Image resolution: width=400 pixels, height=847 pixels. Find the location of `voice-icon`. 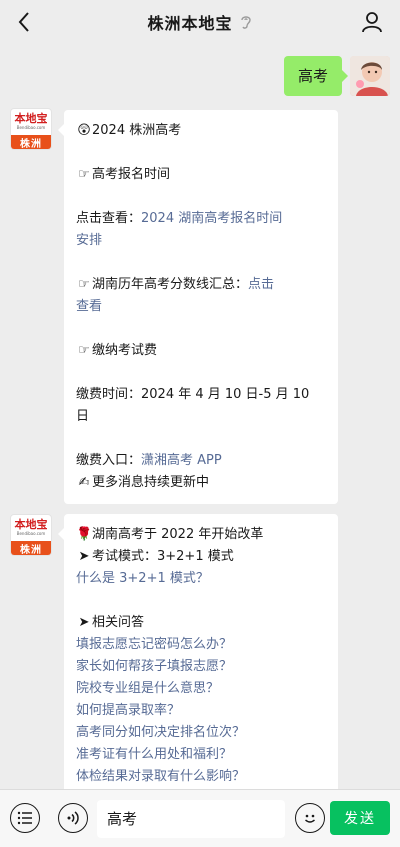

voice-icon is located at coordinates (73, 818).